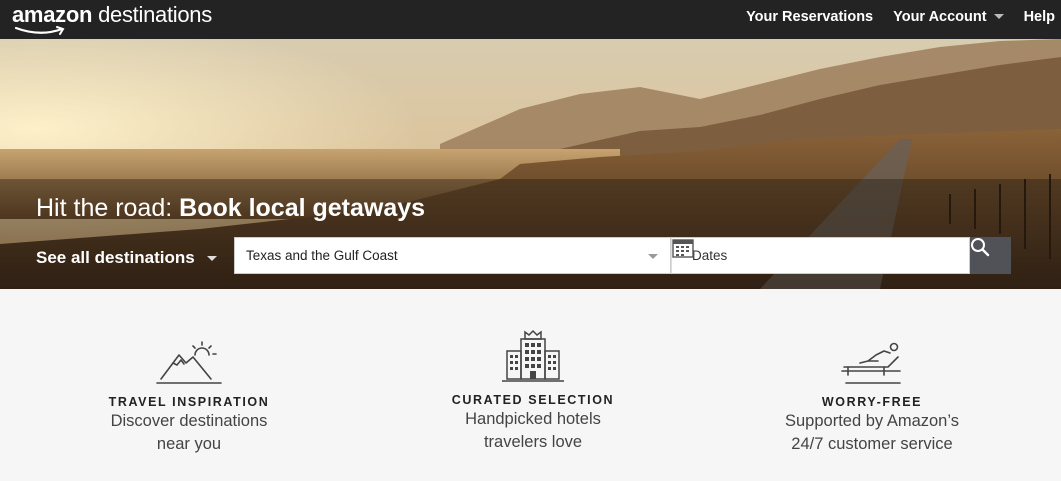  Describe the element at coordinates (871, 363) in the screenshot. I see `lounge-chair-icon` at that location.